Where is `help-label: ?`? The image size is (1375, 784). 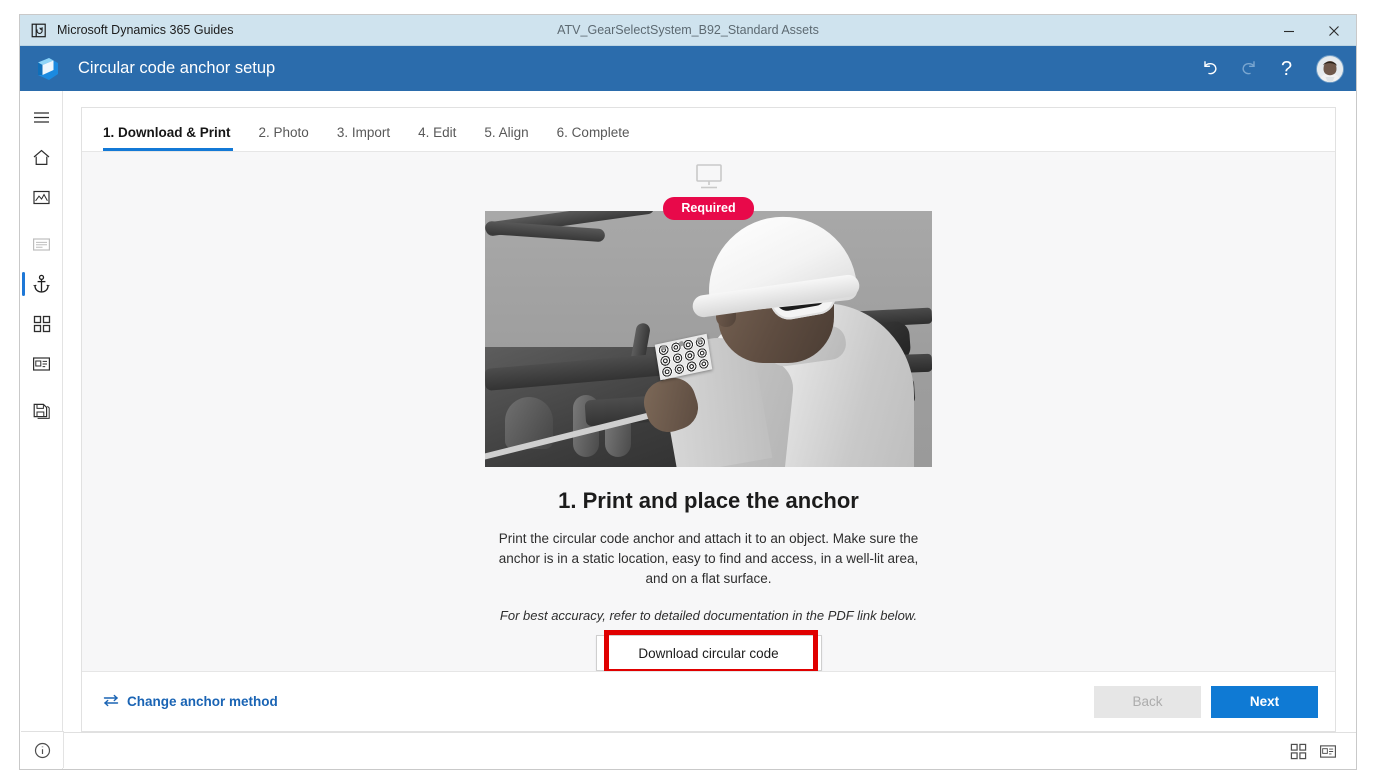 help-label: ? is located at coordinates (1286, 68).